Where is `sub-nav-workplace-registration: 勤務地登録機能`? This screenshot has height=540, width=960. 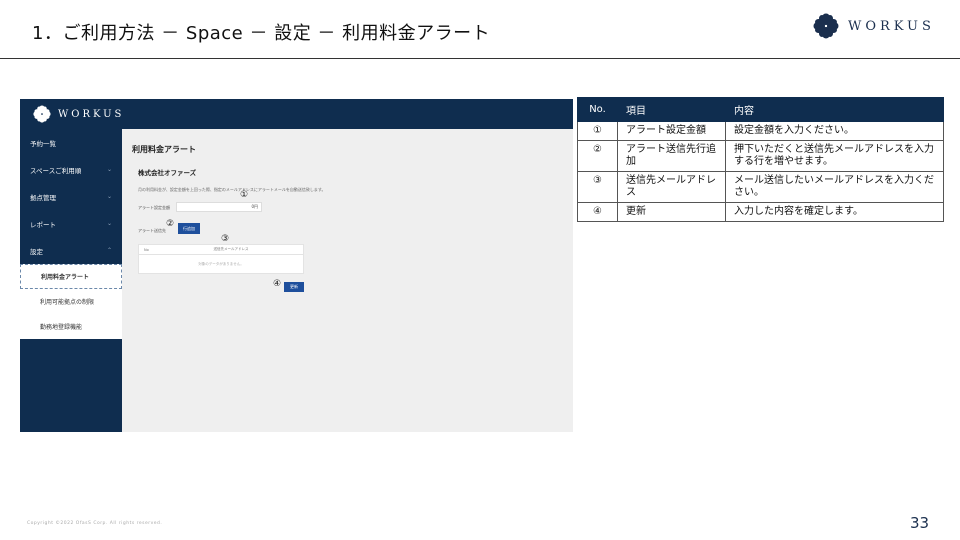
sub-nav-workplace-registration: 勤務地登録機能 is located at coordinates (71, 326).